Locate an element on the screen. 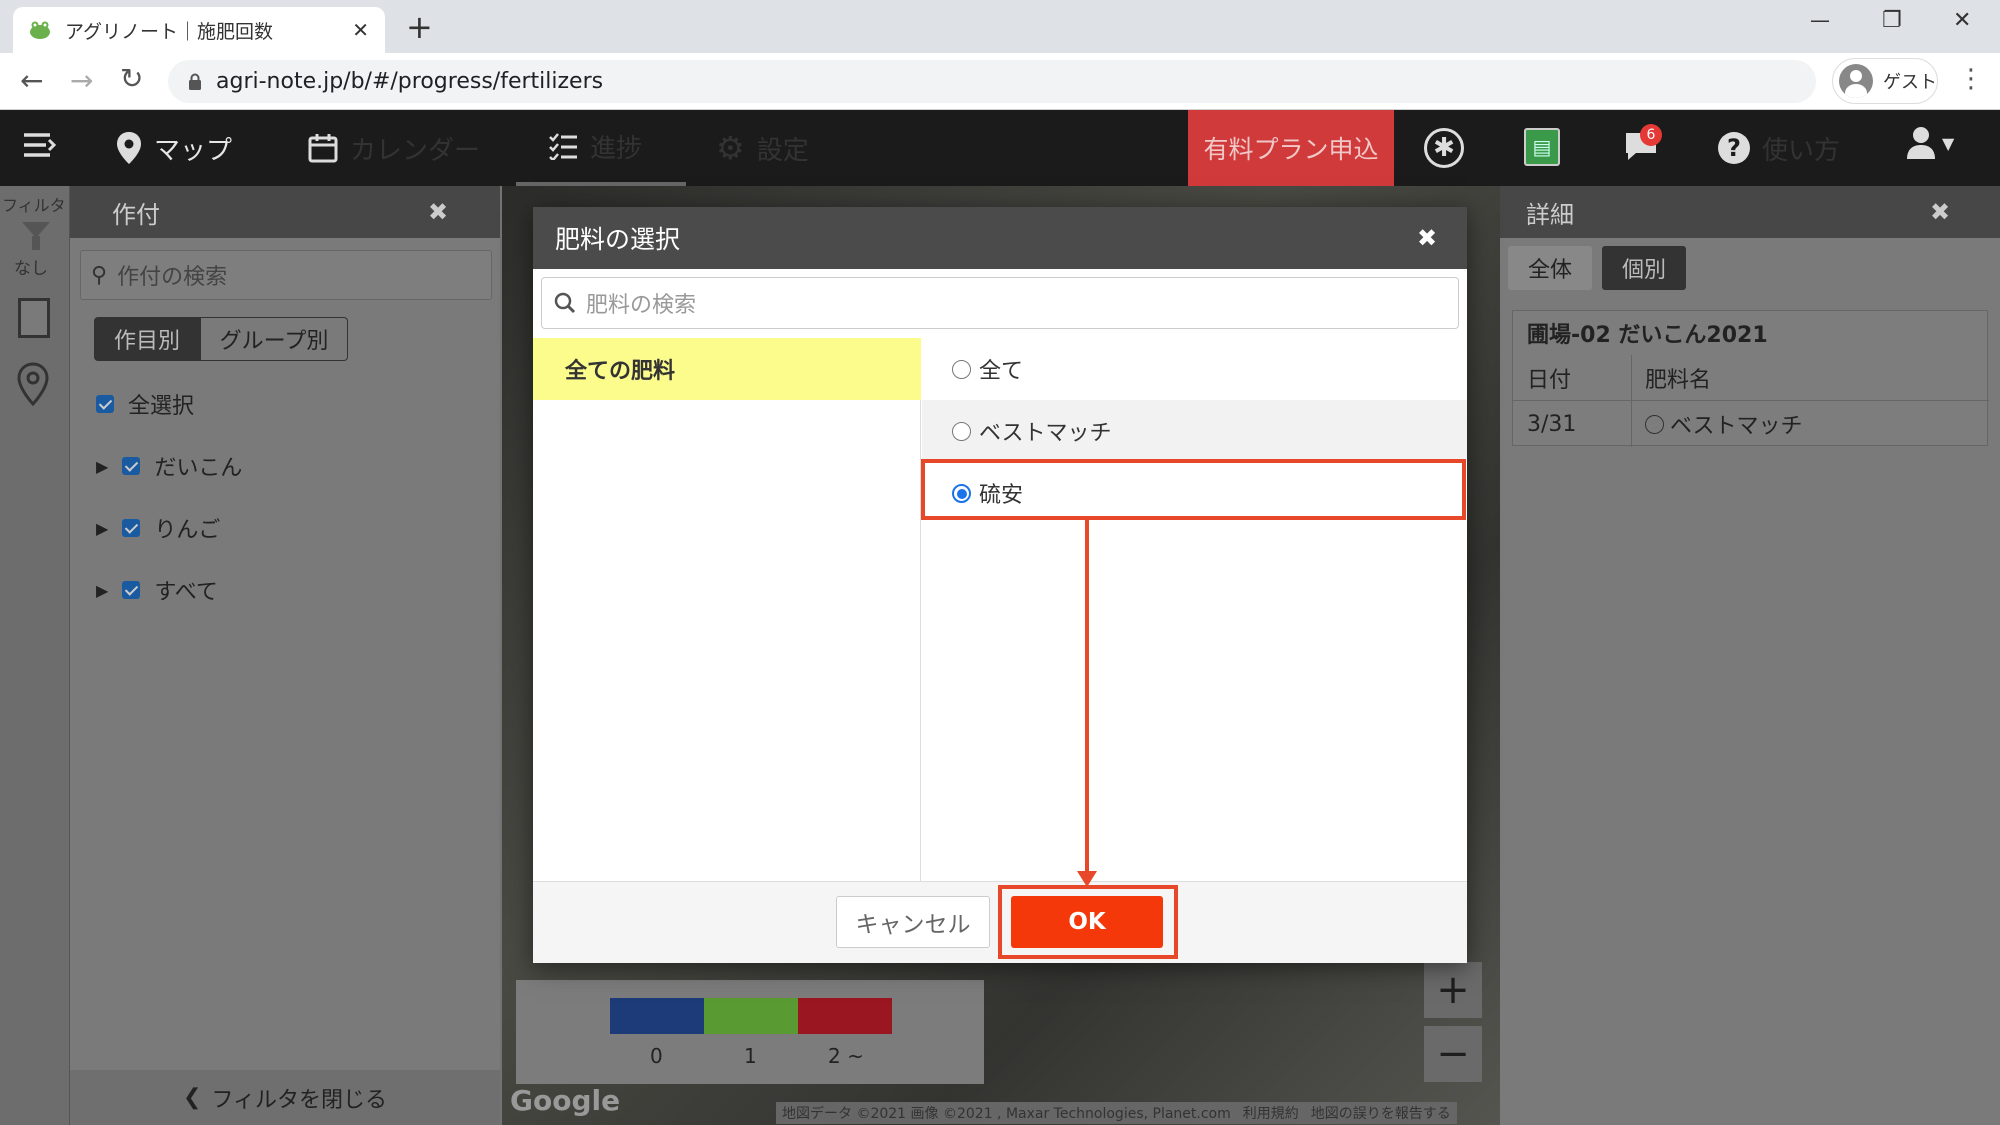  tree-item-label: すべて is located at coordinates (186, 592).